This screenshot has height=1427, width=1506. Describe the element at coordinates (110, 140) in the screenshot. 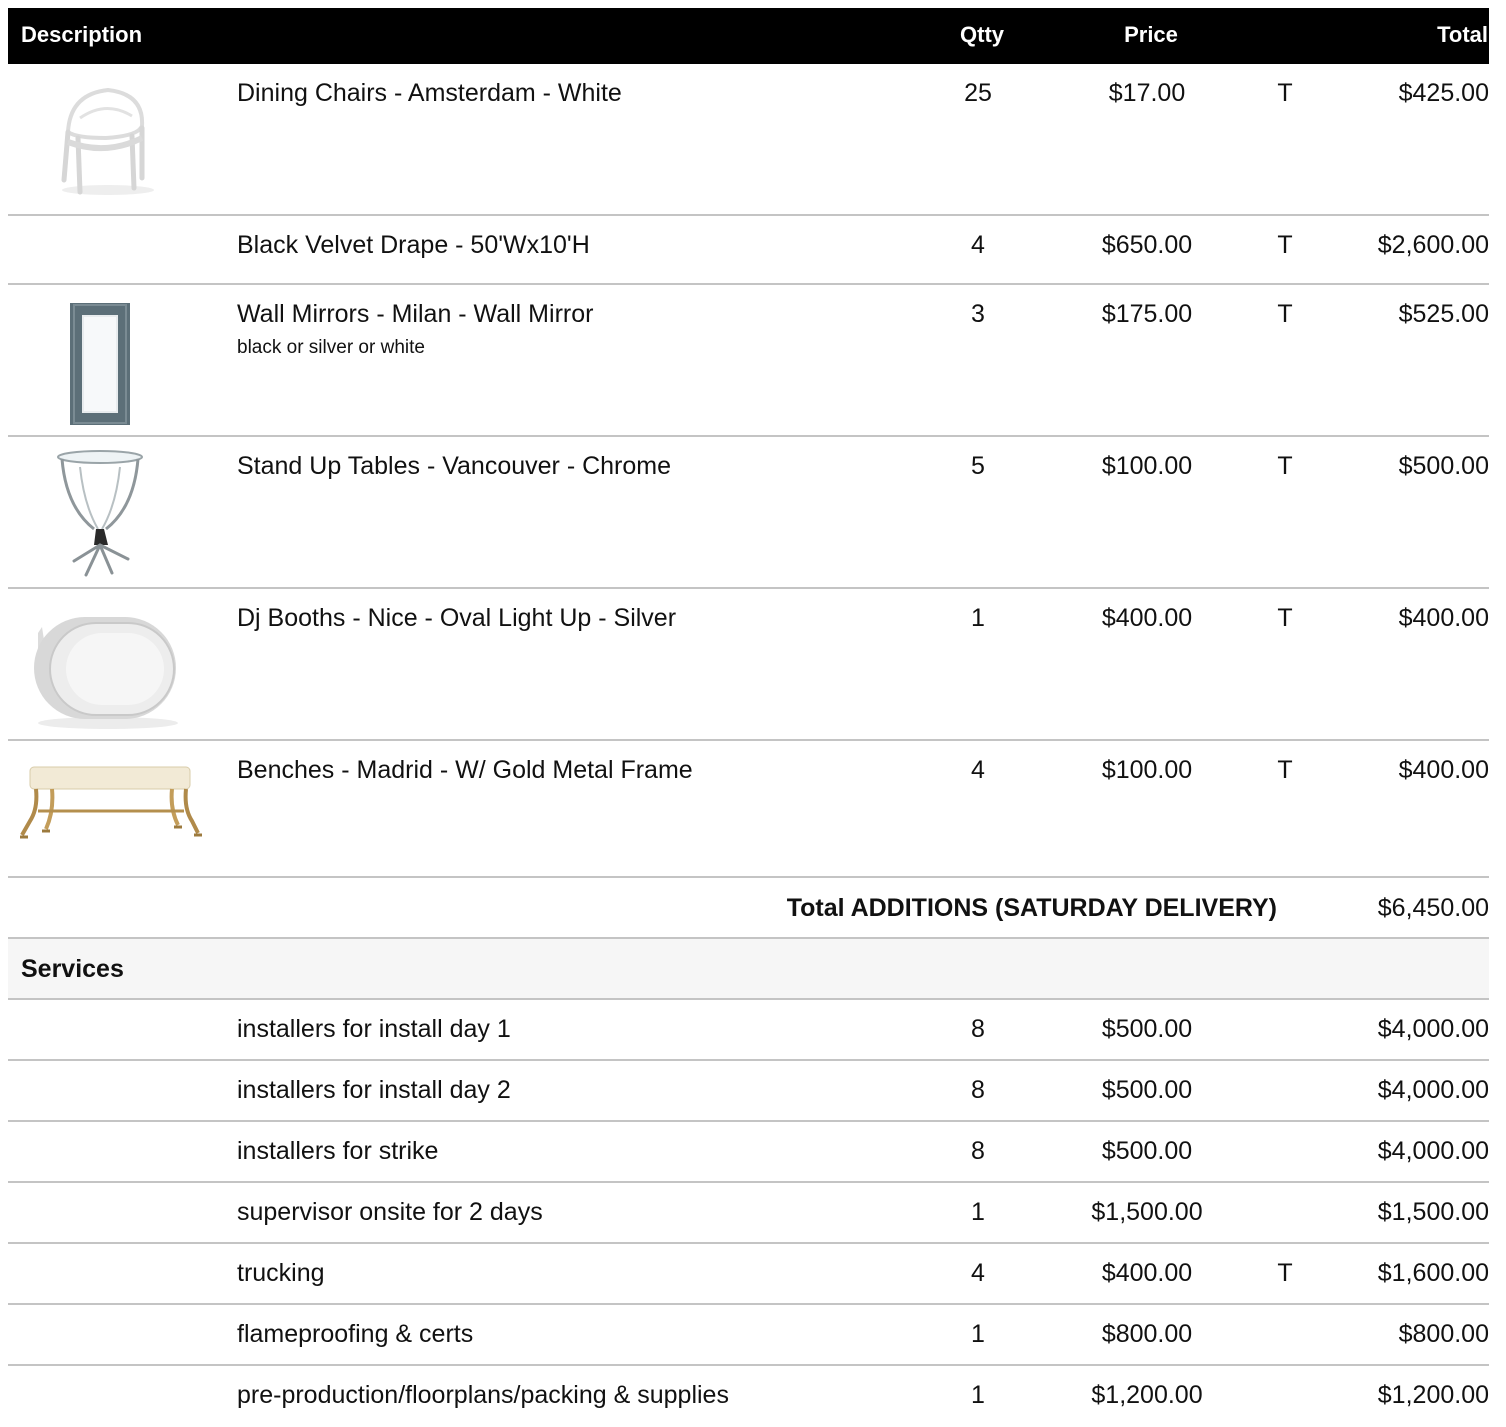

I see `white-chair-photo` at that location.